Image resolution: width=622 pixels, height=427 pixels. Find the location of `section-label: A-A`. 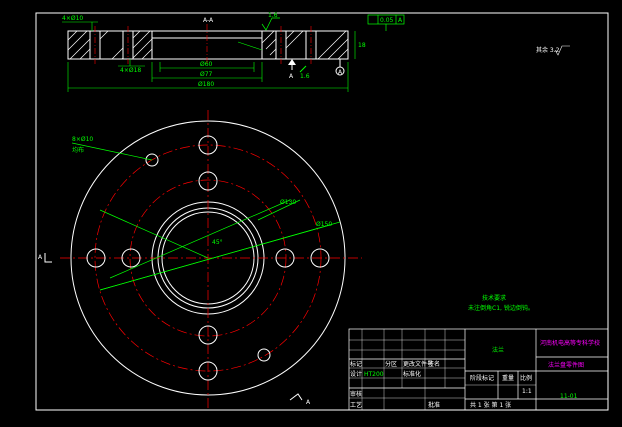

section-label: A-A is located at coordinates (208, 20).